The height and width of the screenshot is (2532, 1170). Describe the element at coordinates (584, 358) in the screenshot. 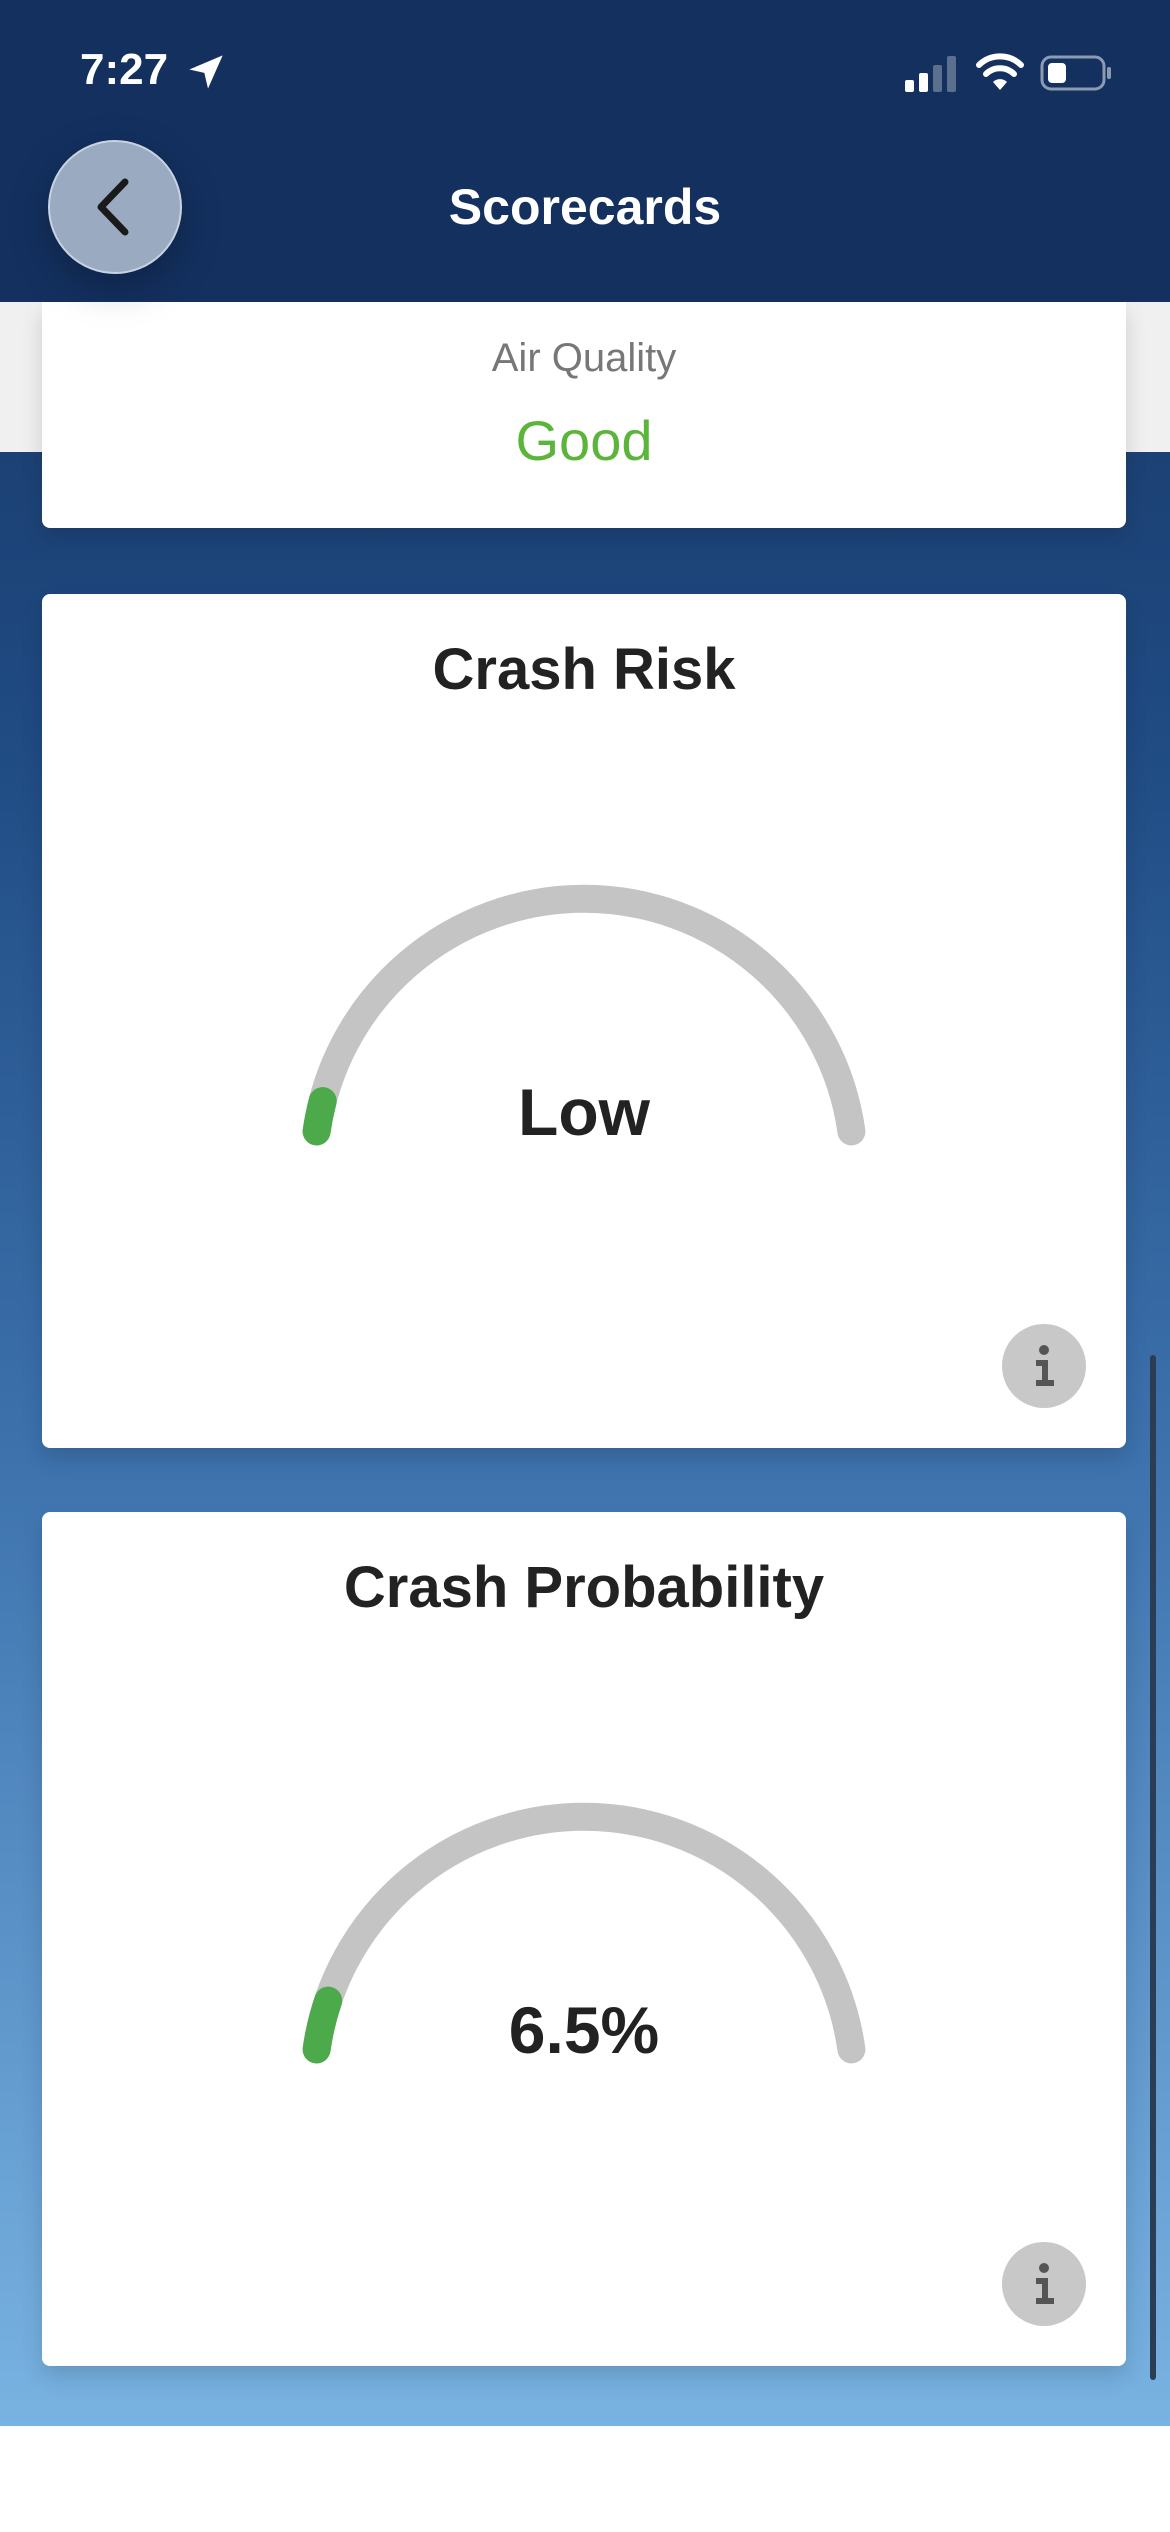

I see `air-quality-label: Air Quality` at that location.